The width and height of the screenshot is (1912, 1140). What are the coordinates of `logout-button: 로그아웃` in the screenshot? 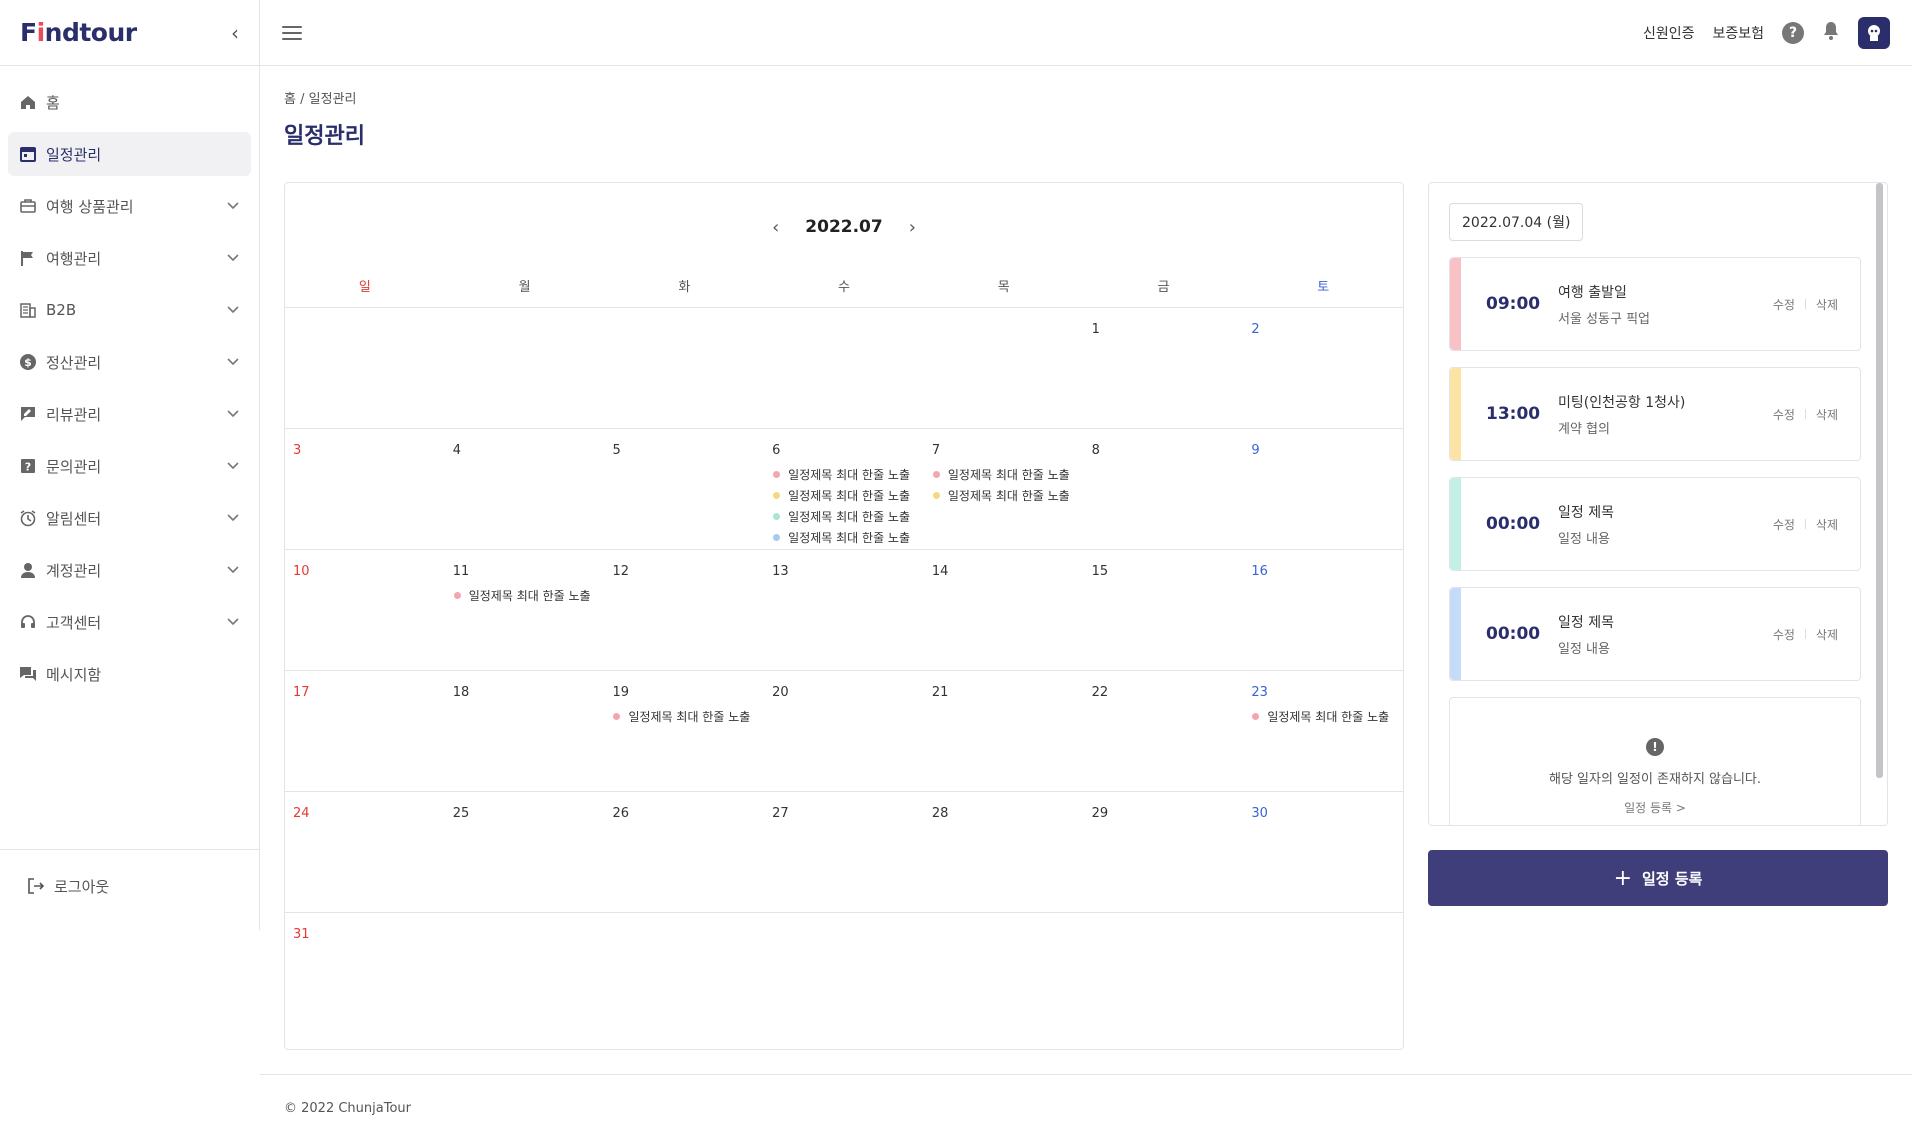 It's located at (129, 886).